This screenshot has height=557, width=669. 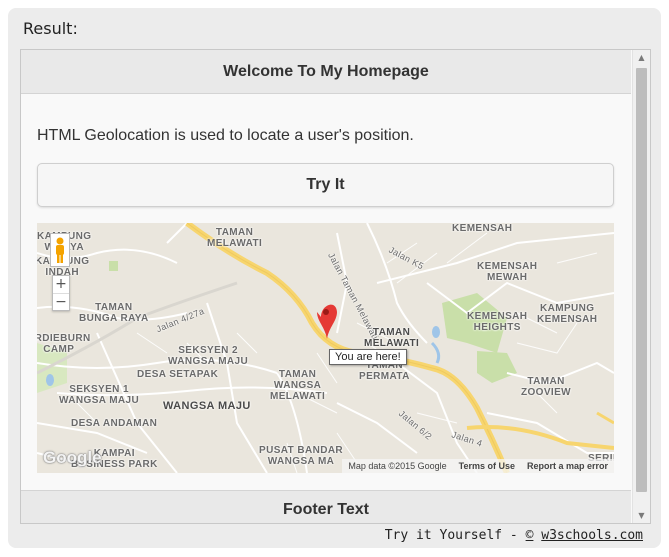 What do you see at coordinates (397, 466) in the screenshot?
I see `map-data-text: Map data ©2015 Google` at bounding box center [397, 466].